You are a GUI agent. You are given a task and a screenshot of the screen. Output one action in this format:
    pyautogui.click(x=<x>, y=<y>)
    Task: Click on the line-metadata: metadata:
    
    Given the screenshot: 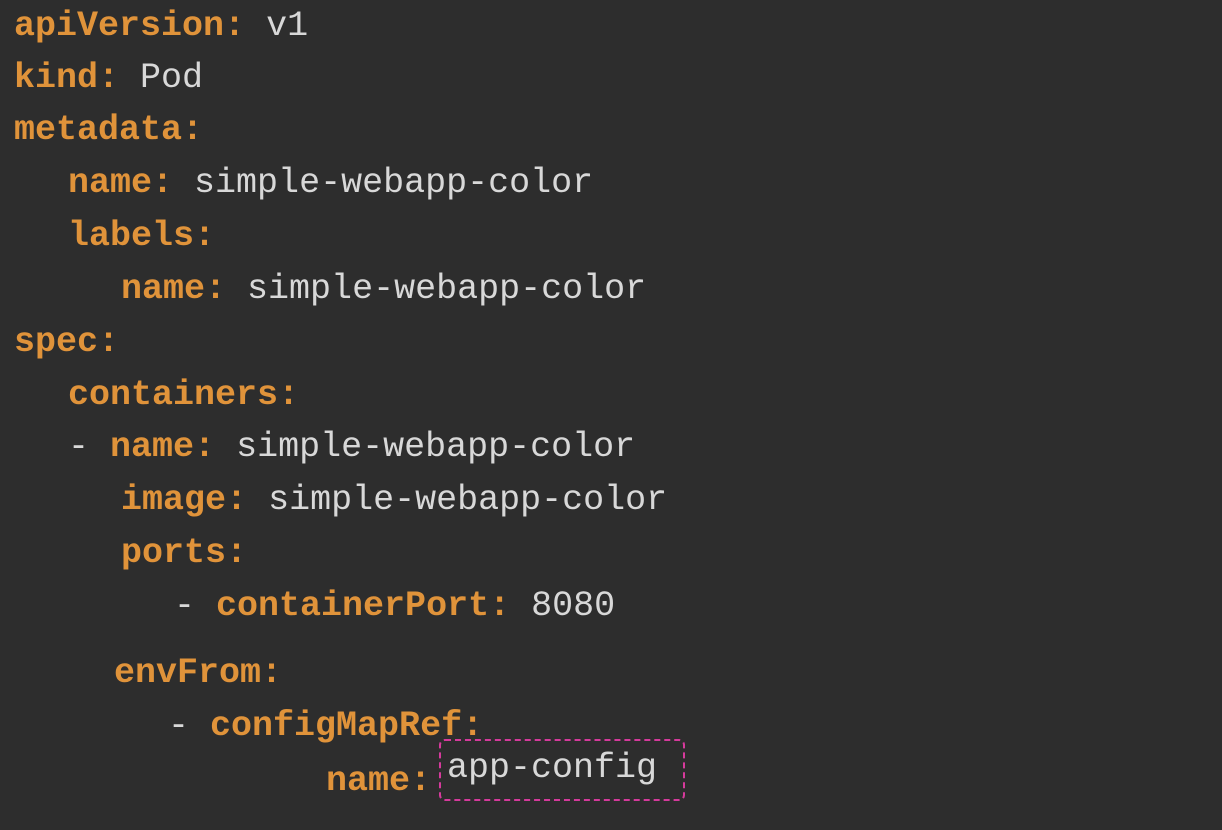 What is the action you would take?
    pyautogui.click(x=108, y=130)
    